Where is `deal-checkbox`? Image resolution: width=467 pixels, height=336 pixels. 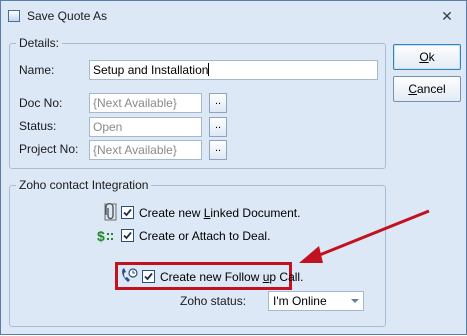
deal-checkbox is located at coordinates (127, 235).